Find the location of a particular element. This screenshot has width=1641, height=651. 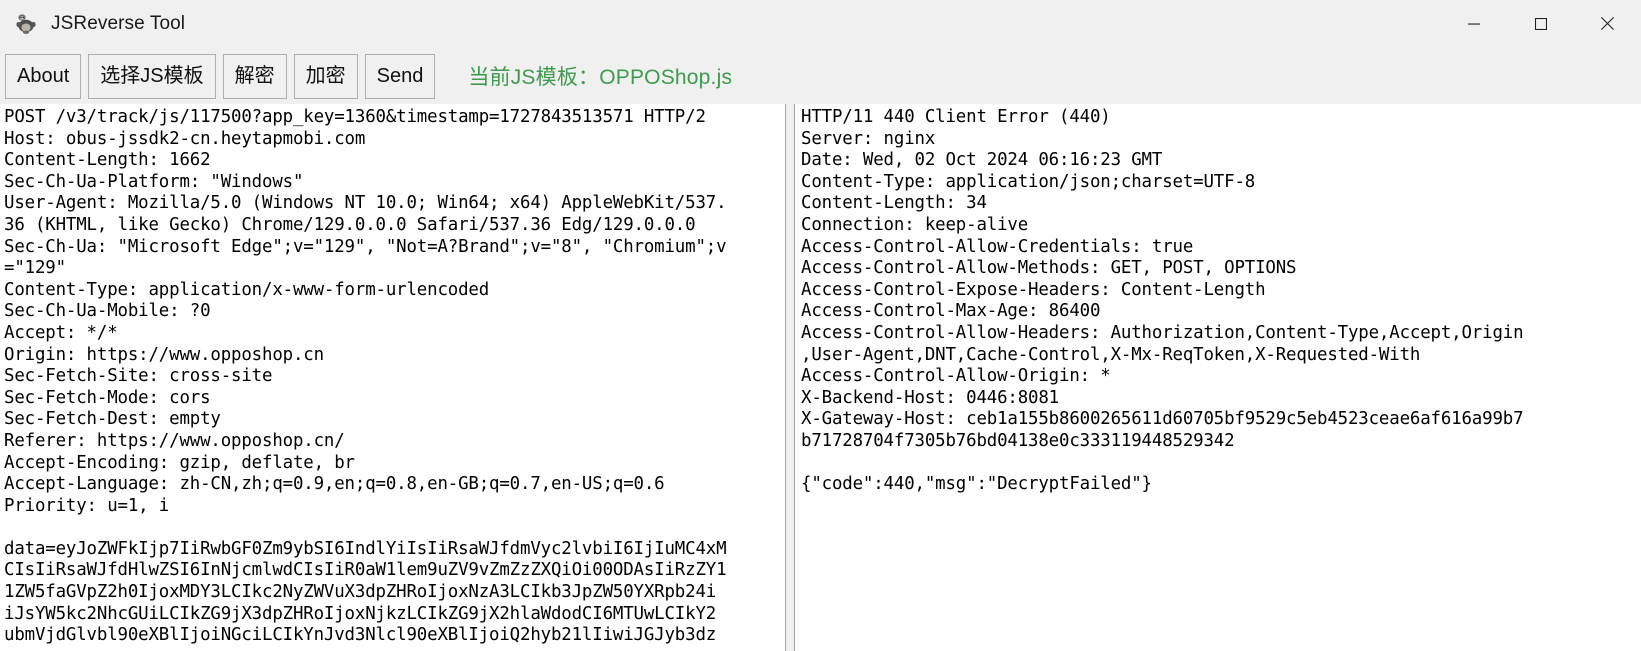

minimize-button is located at coordinates (1473, 23).